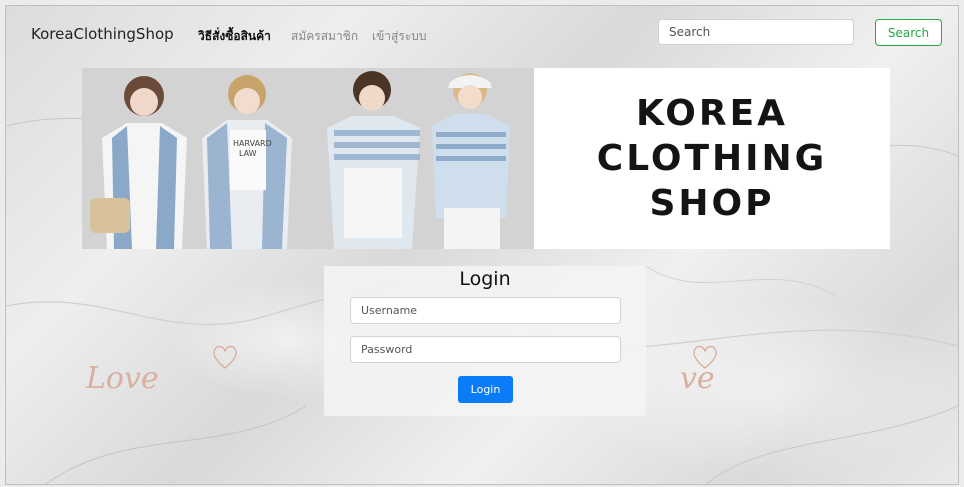 The image size is (964, 487). What do you see at coordinates (712, 203) in the screenshot?
I see `banner-line-shop: SHOP` at bounding box center [712, 203].